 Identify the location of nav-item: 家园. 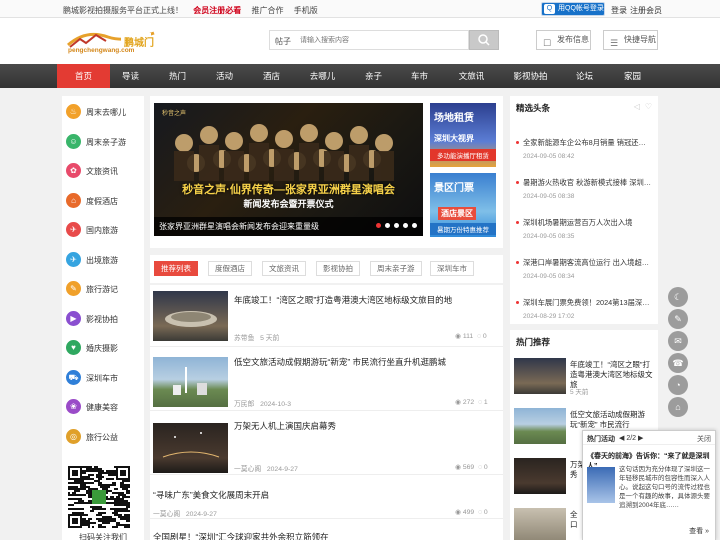
(632, 76).